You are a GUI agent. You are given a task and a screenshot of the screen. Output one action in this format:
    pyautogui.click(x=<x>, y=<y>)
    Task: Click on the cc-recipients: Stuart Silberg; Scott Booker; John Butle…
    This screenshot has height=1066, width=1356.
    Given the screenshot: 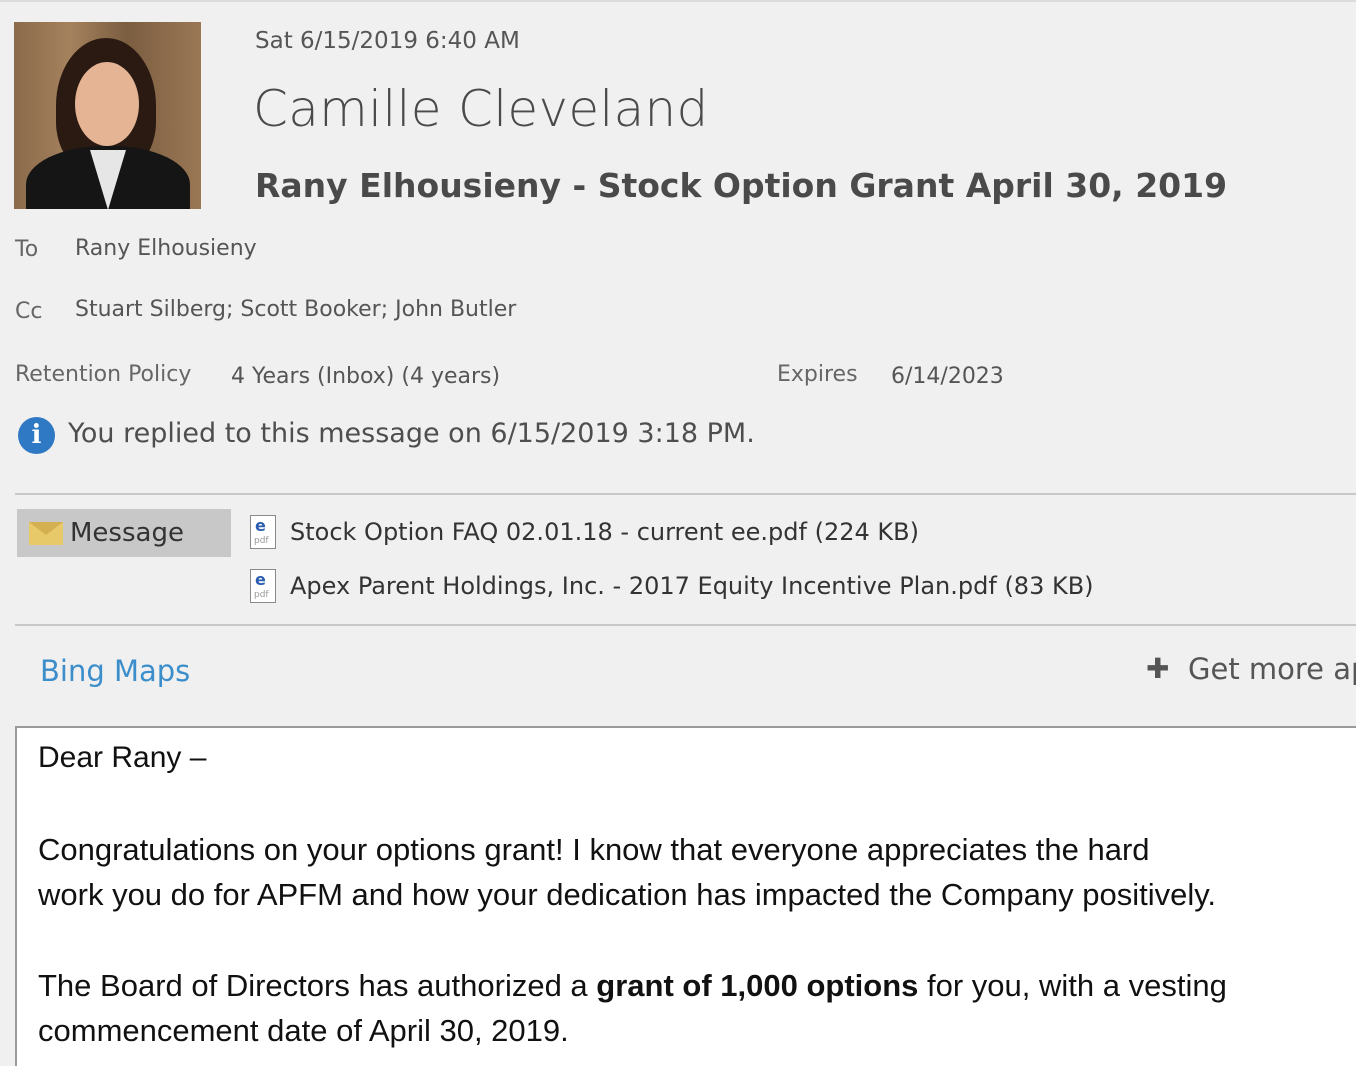 What is the action you would take?
    pyautogui.click(x=295, y=309)
    